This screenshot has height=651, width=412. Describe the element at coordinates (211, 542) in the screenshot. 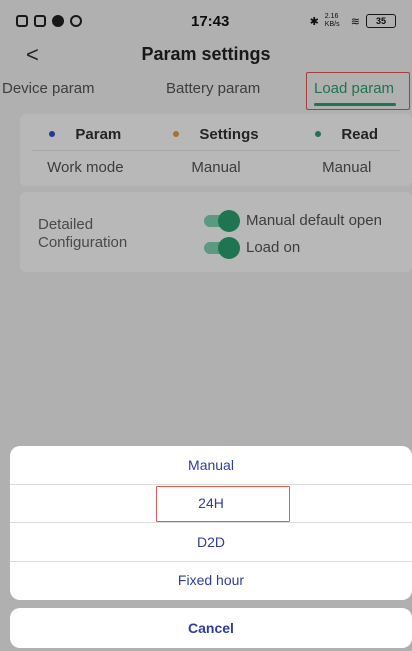

I see `option-d2d: D2D` at that location.